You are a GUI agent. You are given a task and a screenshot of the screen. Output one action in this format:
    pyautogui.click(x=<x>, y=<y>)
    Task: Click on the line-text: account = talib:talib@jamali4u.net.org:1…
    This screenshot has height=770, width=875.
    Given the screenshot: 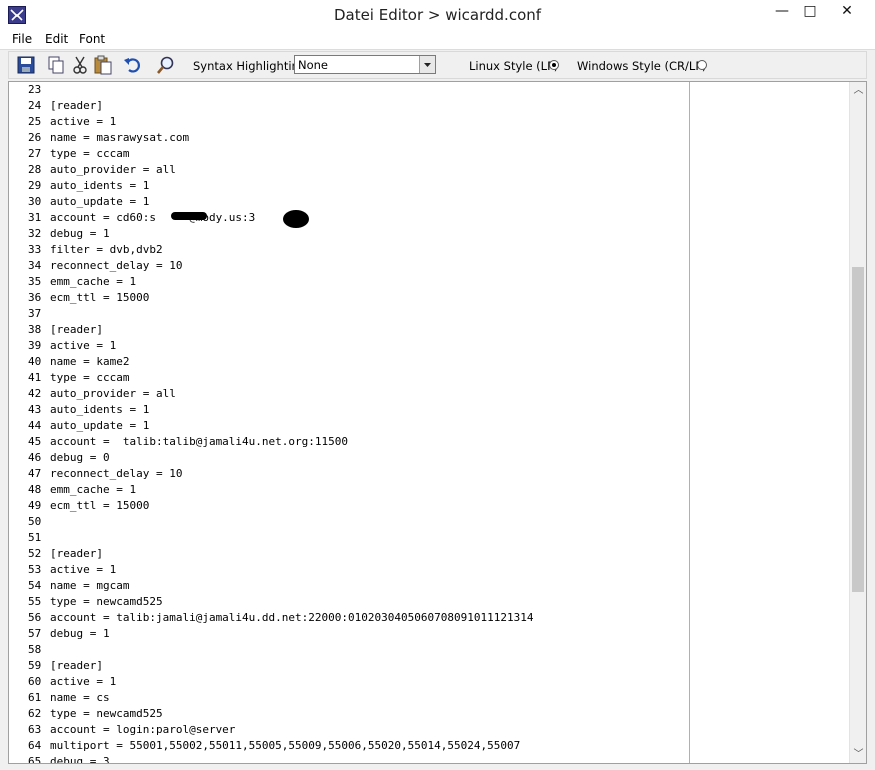 What is the action you would take?
    pyautogui.click(x=199, y=441)
    